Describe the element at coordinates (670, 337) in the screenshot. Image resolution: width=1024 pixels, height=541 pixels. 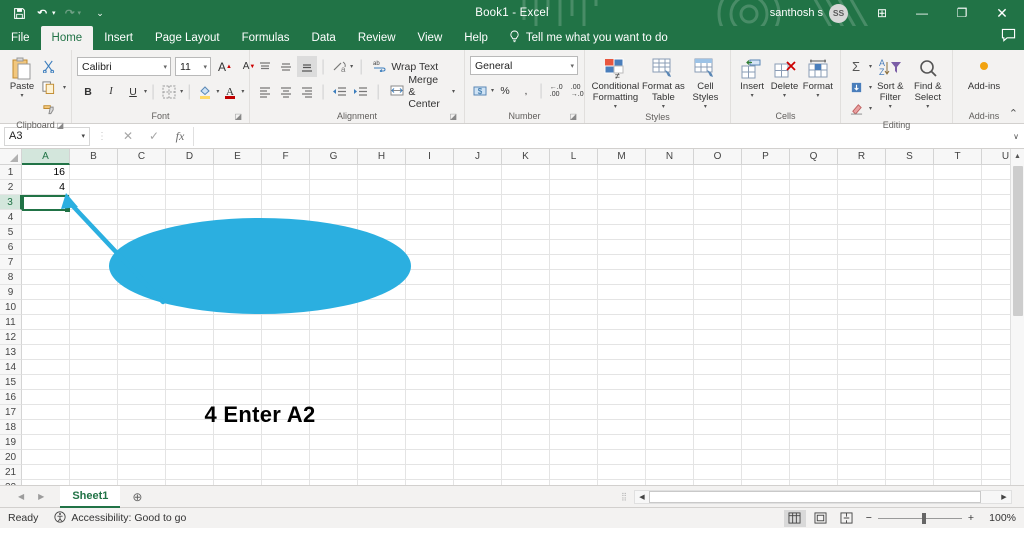
I see `cell-N12` at that location.